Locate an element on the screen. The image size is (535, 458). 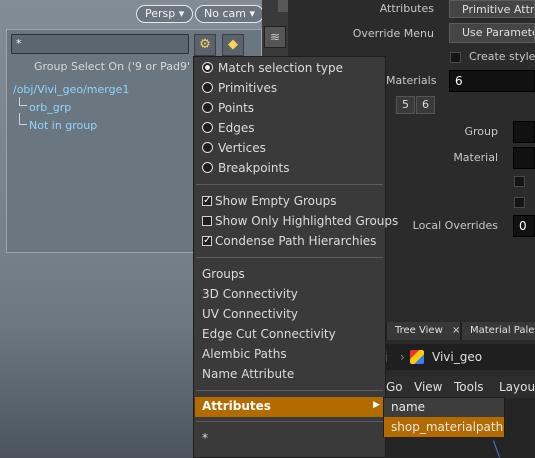
create-style-label: Create style s is located at coordinates (502, 56).